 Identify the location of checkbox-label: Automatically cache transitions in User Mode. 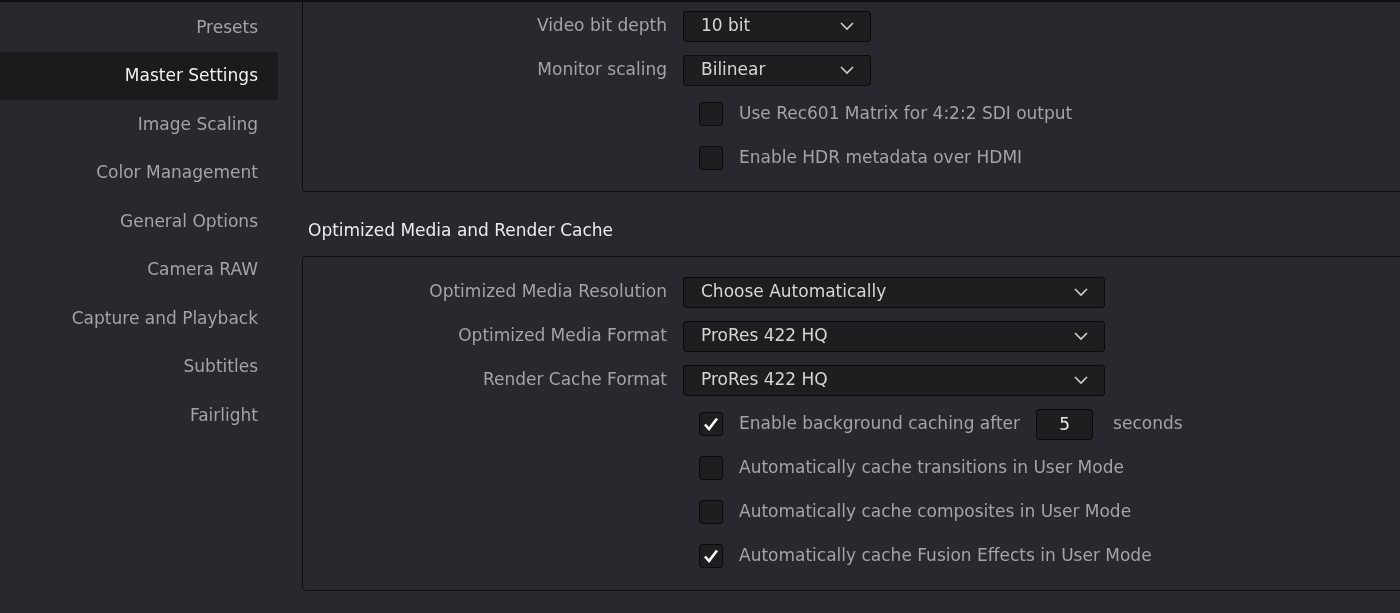
(931, 468).